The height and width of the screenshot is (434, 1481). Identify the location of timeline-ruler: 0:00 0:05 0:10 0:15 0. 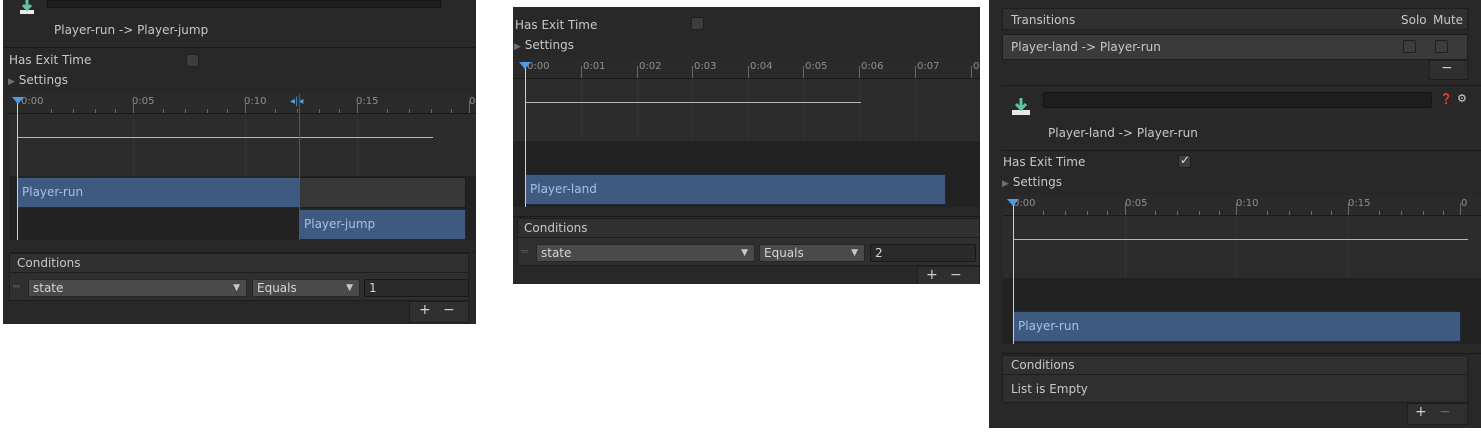
(1242, 205).